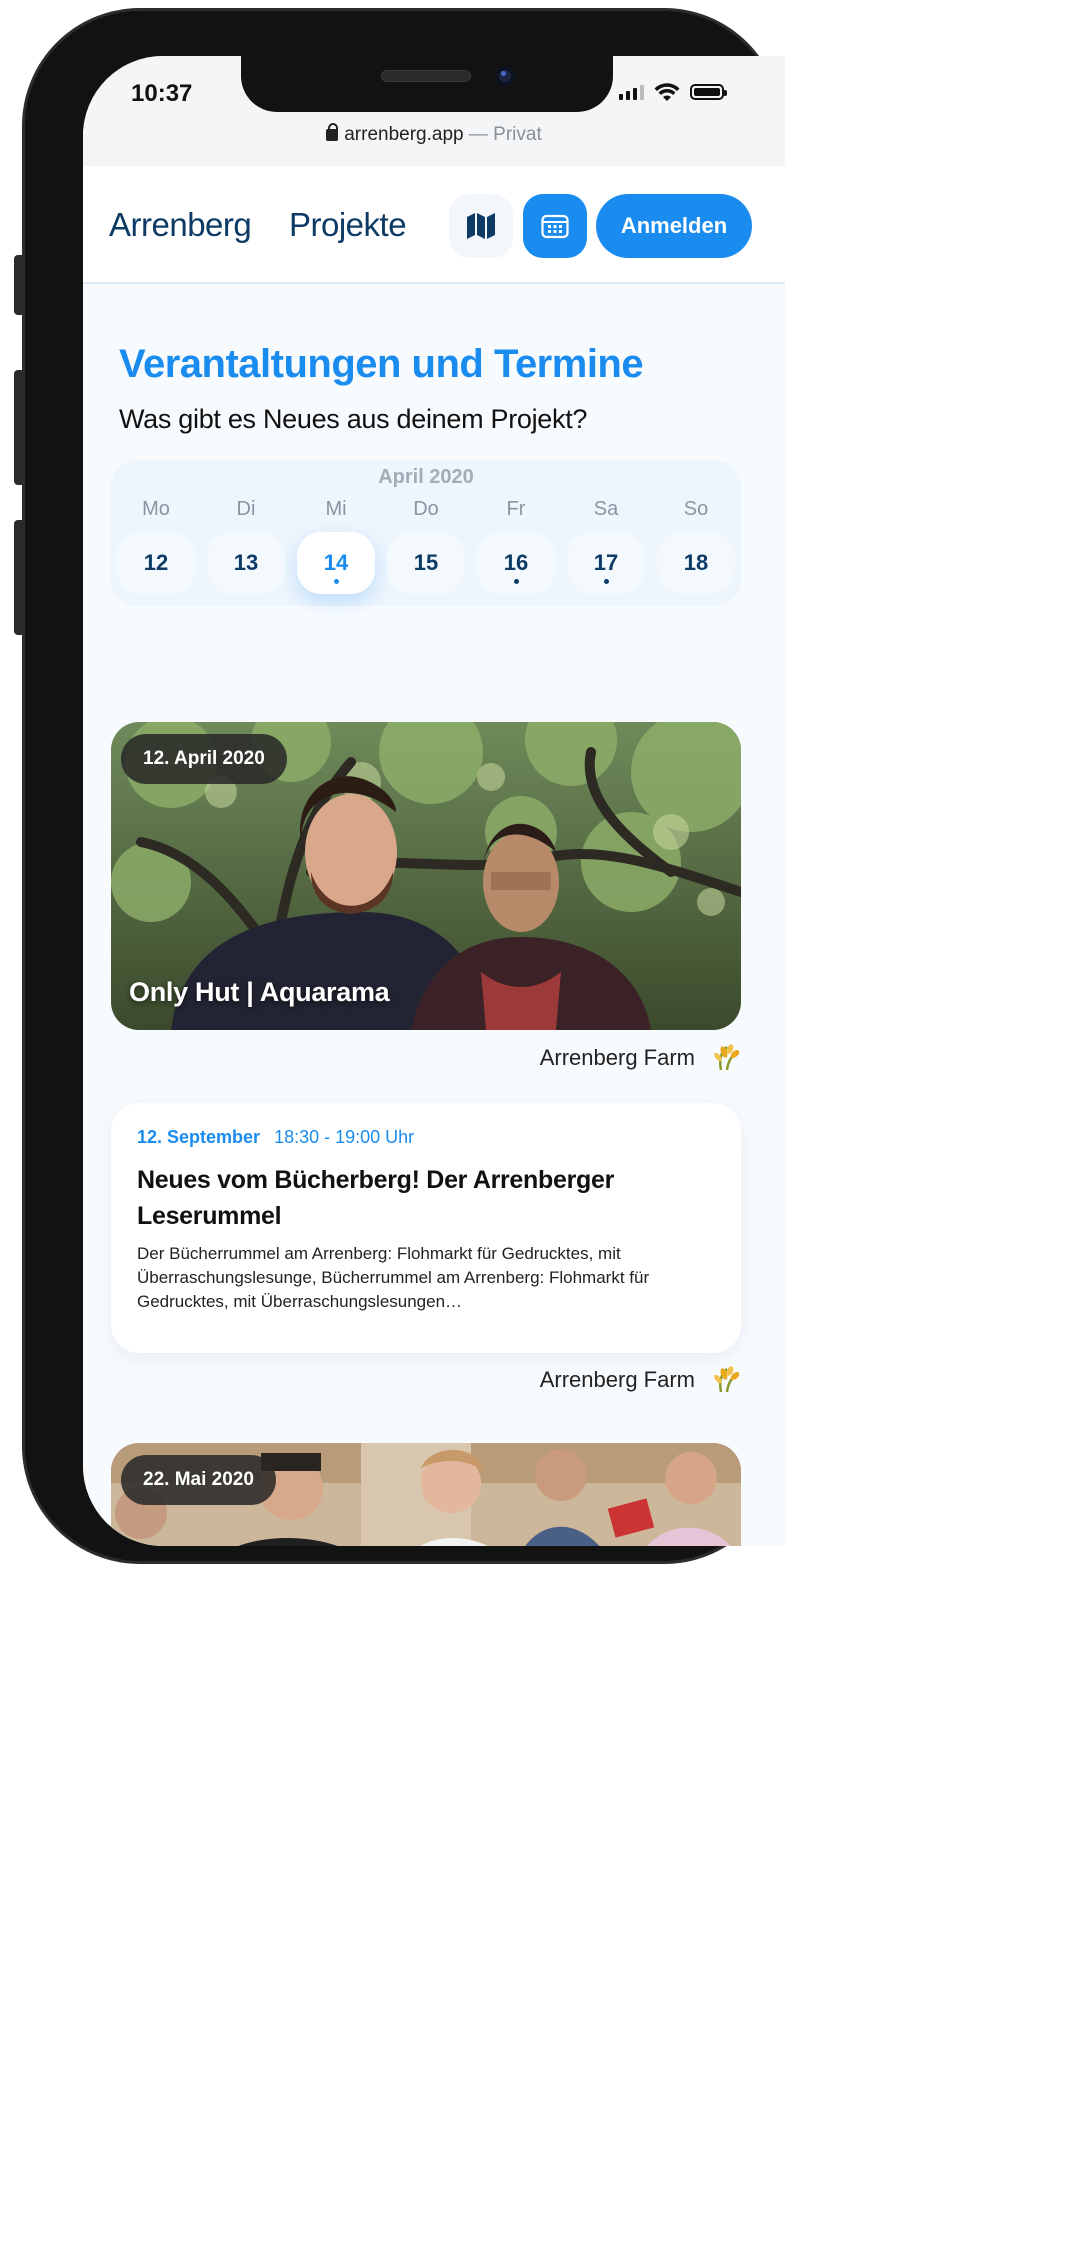 Image resolution: width=1092 pixels, height=2252 pixels. Describe the element at coordinates (336, 509) in the screenshot. I see `weekday-label: Mi` at that location.